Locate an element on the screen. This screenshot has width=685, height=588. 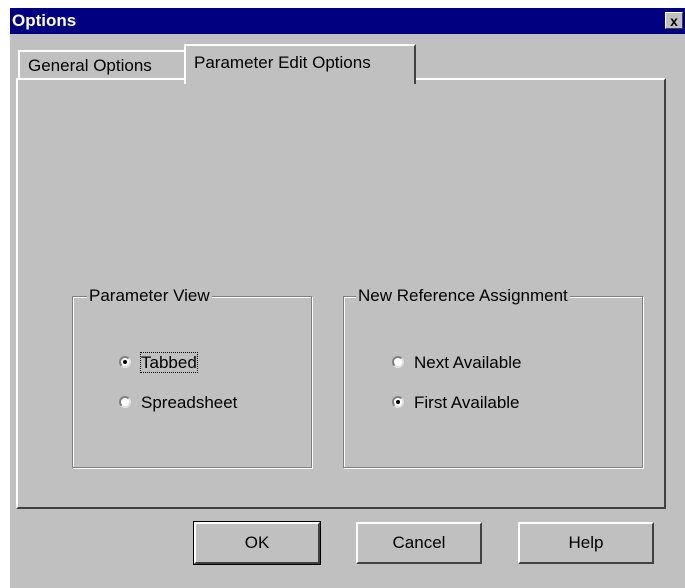
help-button: Help is located at coordinates (586, 543).